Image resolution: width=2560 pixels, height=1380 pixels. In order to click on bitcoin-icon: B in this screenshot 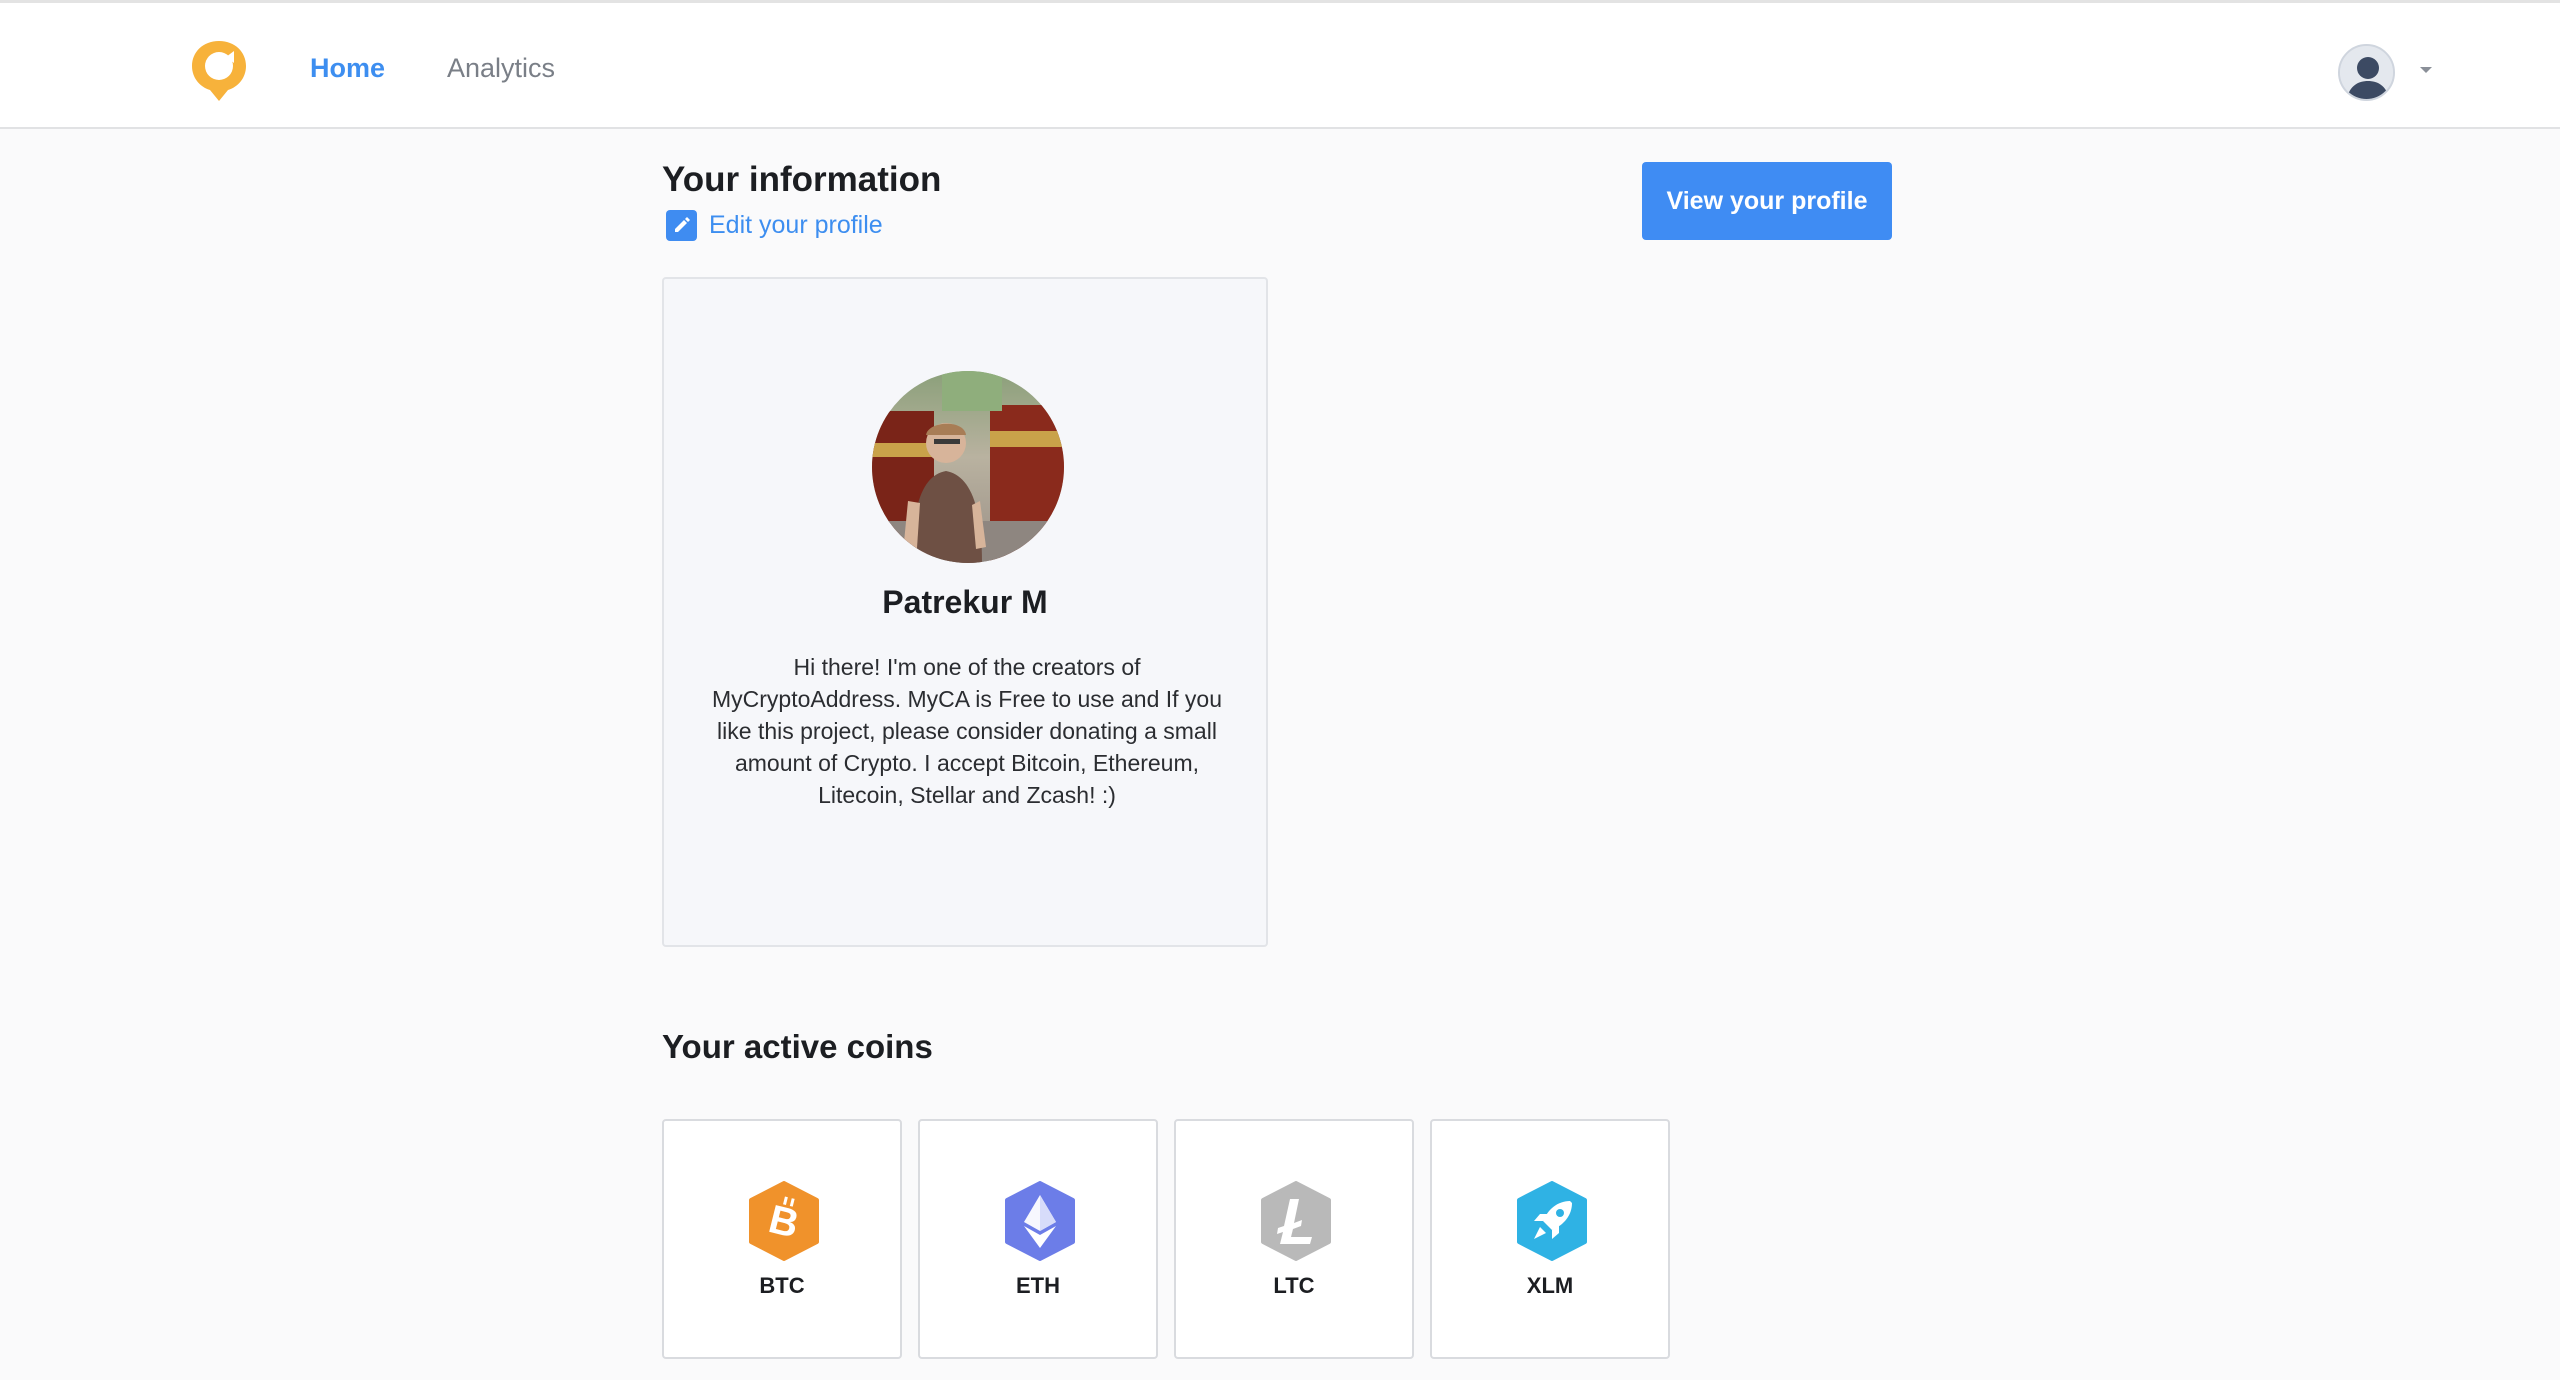, I will do `click(784, 1221)`.